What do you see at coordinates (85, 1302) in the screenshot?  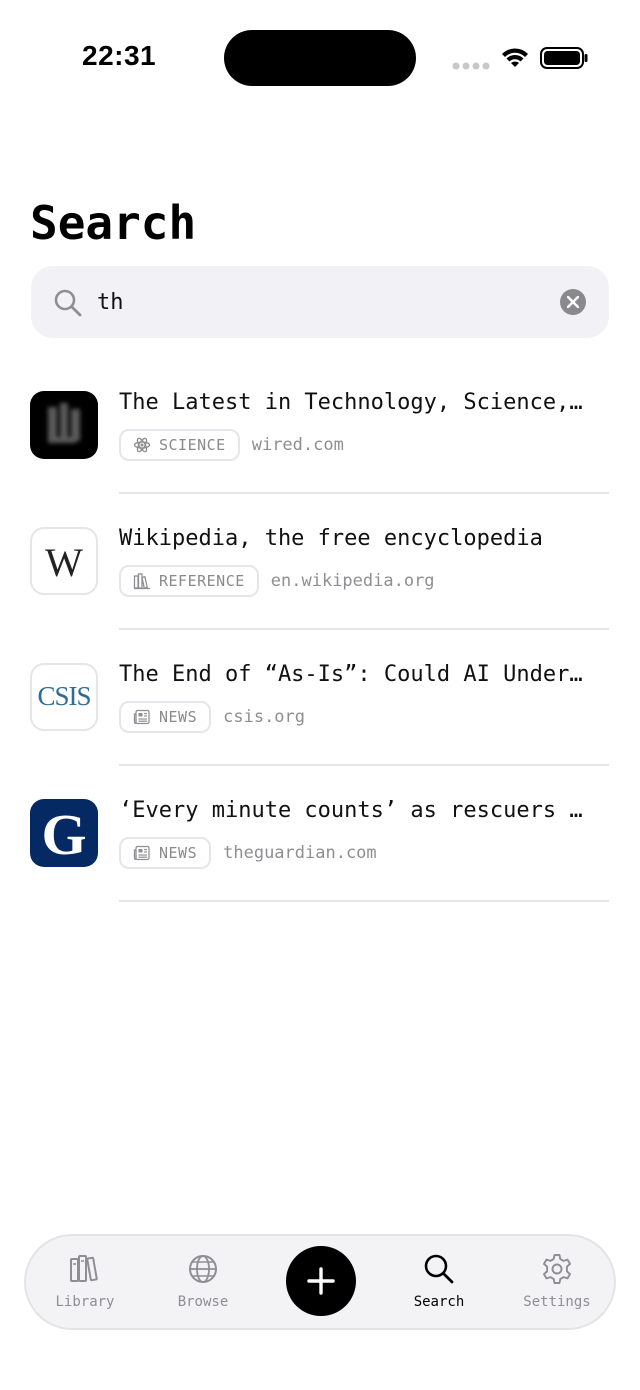 I see `tab-label: Library` at bounding box center [85, 1302].